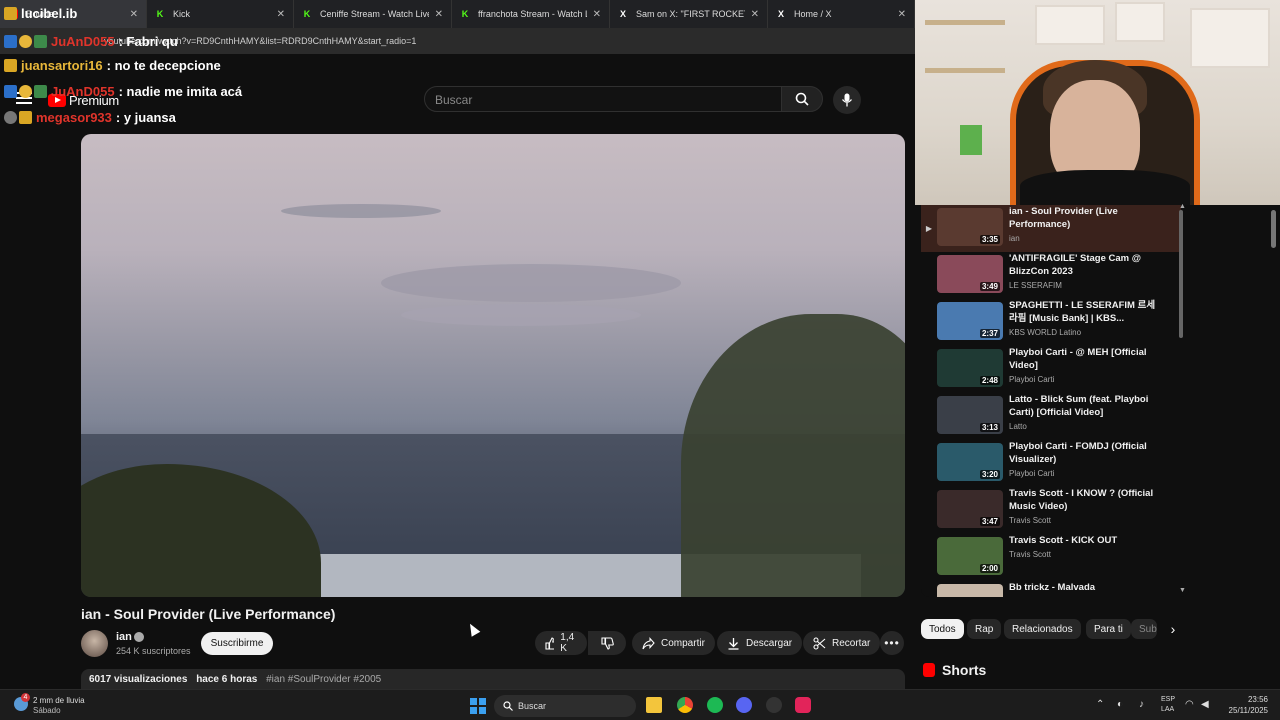 The width and height of the screenshot is (1280, 720). I want to click on filter-chip: Para ti, so click(1108, 629).